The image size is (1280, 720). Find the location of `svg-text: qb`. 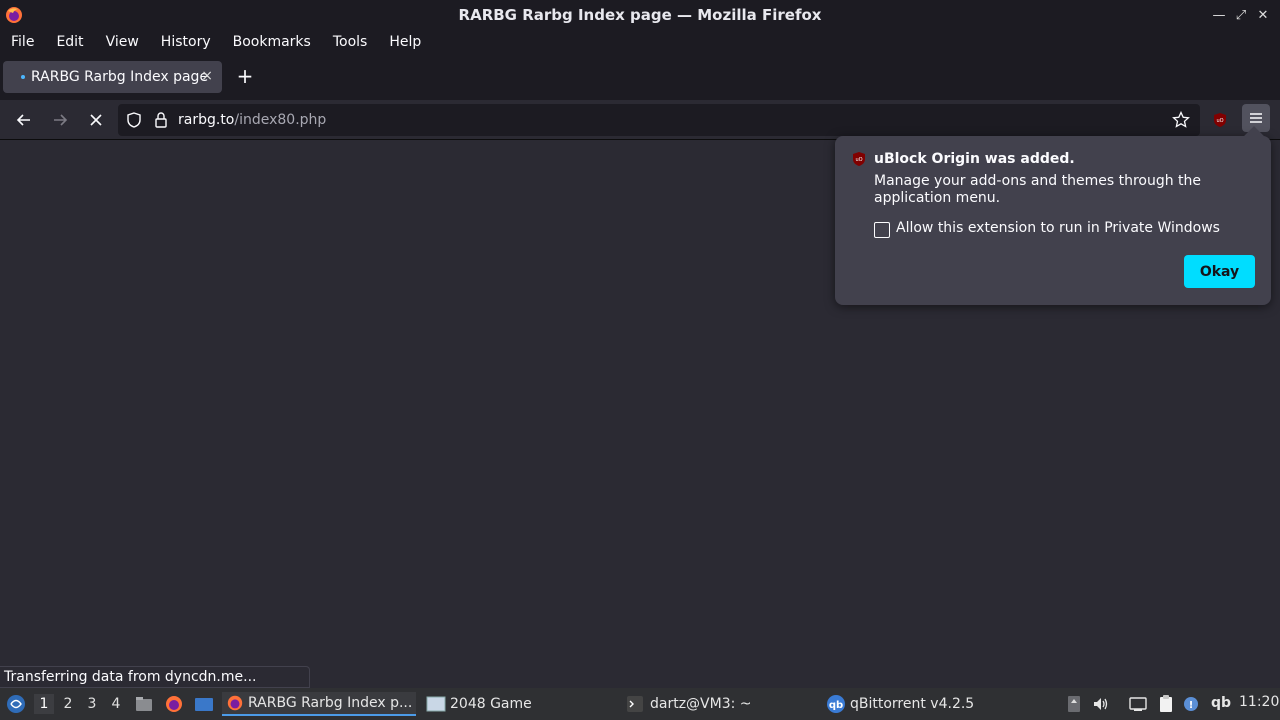

svg-text: qb is located at coordinates (836, 705).